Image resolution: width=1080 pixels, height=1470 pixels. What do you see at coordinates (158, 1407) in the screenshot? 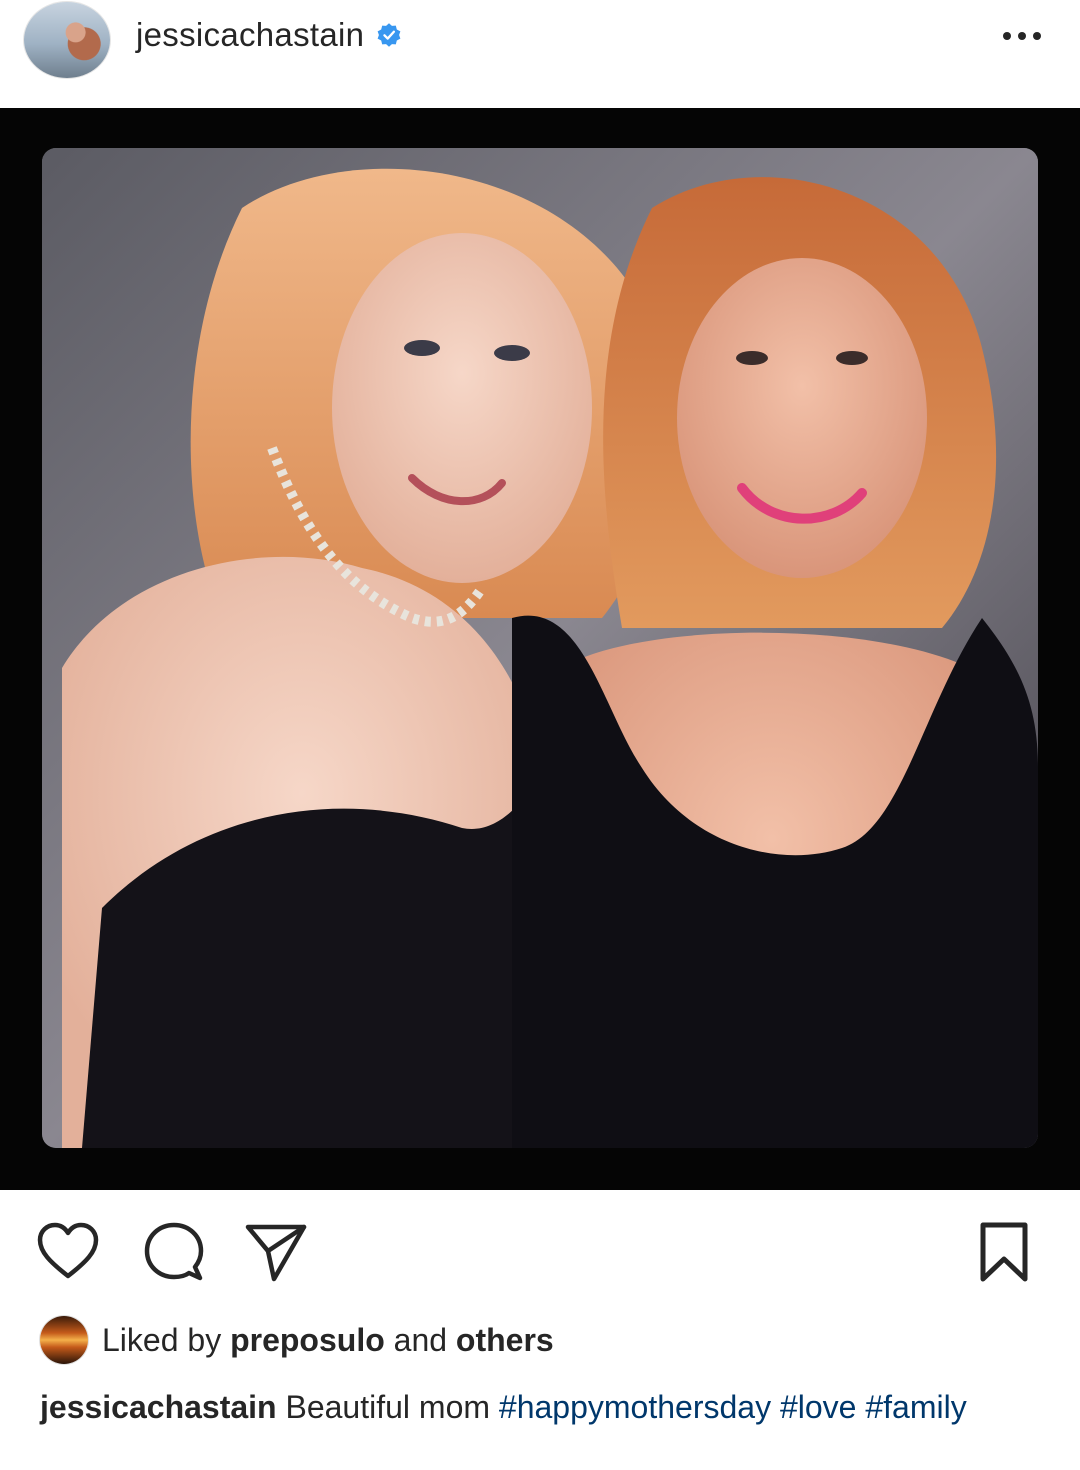
I see `caption-username: jessicachastain` at bounding box center [158, 1407].